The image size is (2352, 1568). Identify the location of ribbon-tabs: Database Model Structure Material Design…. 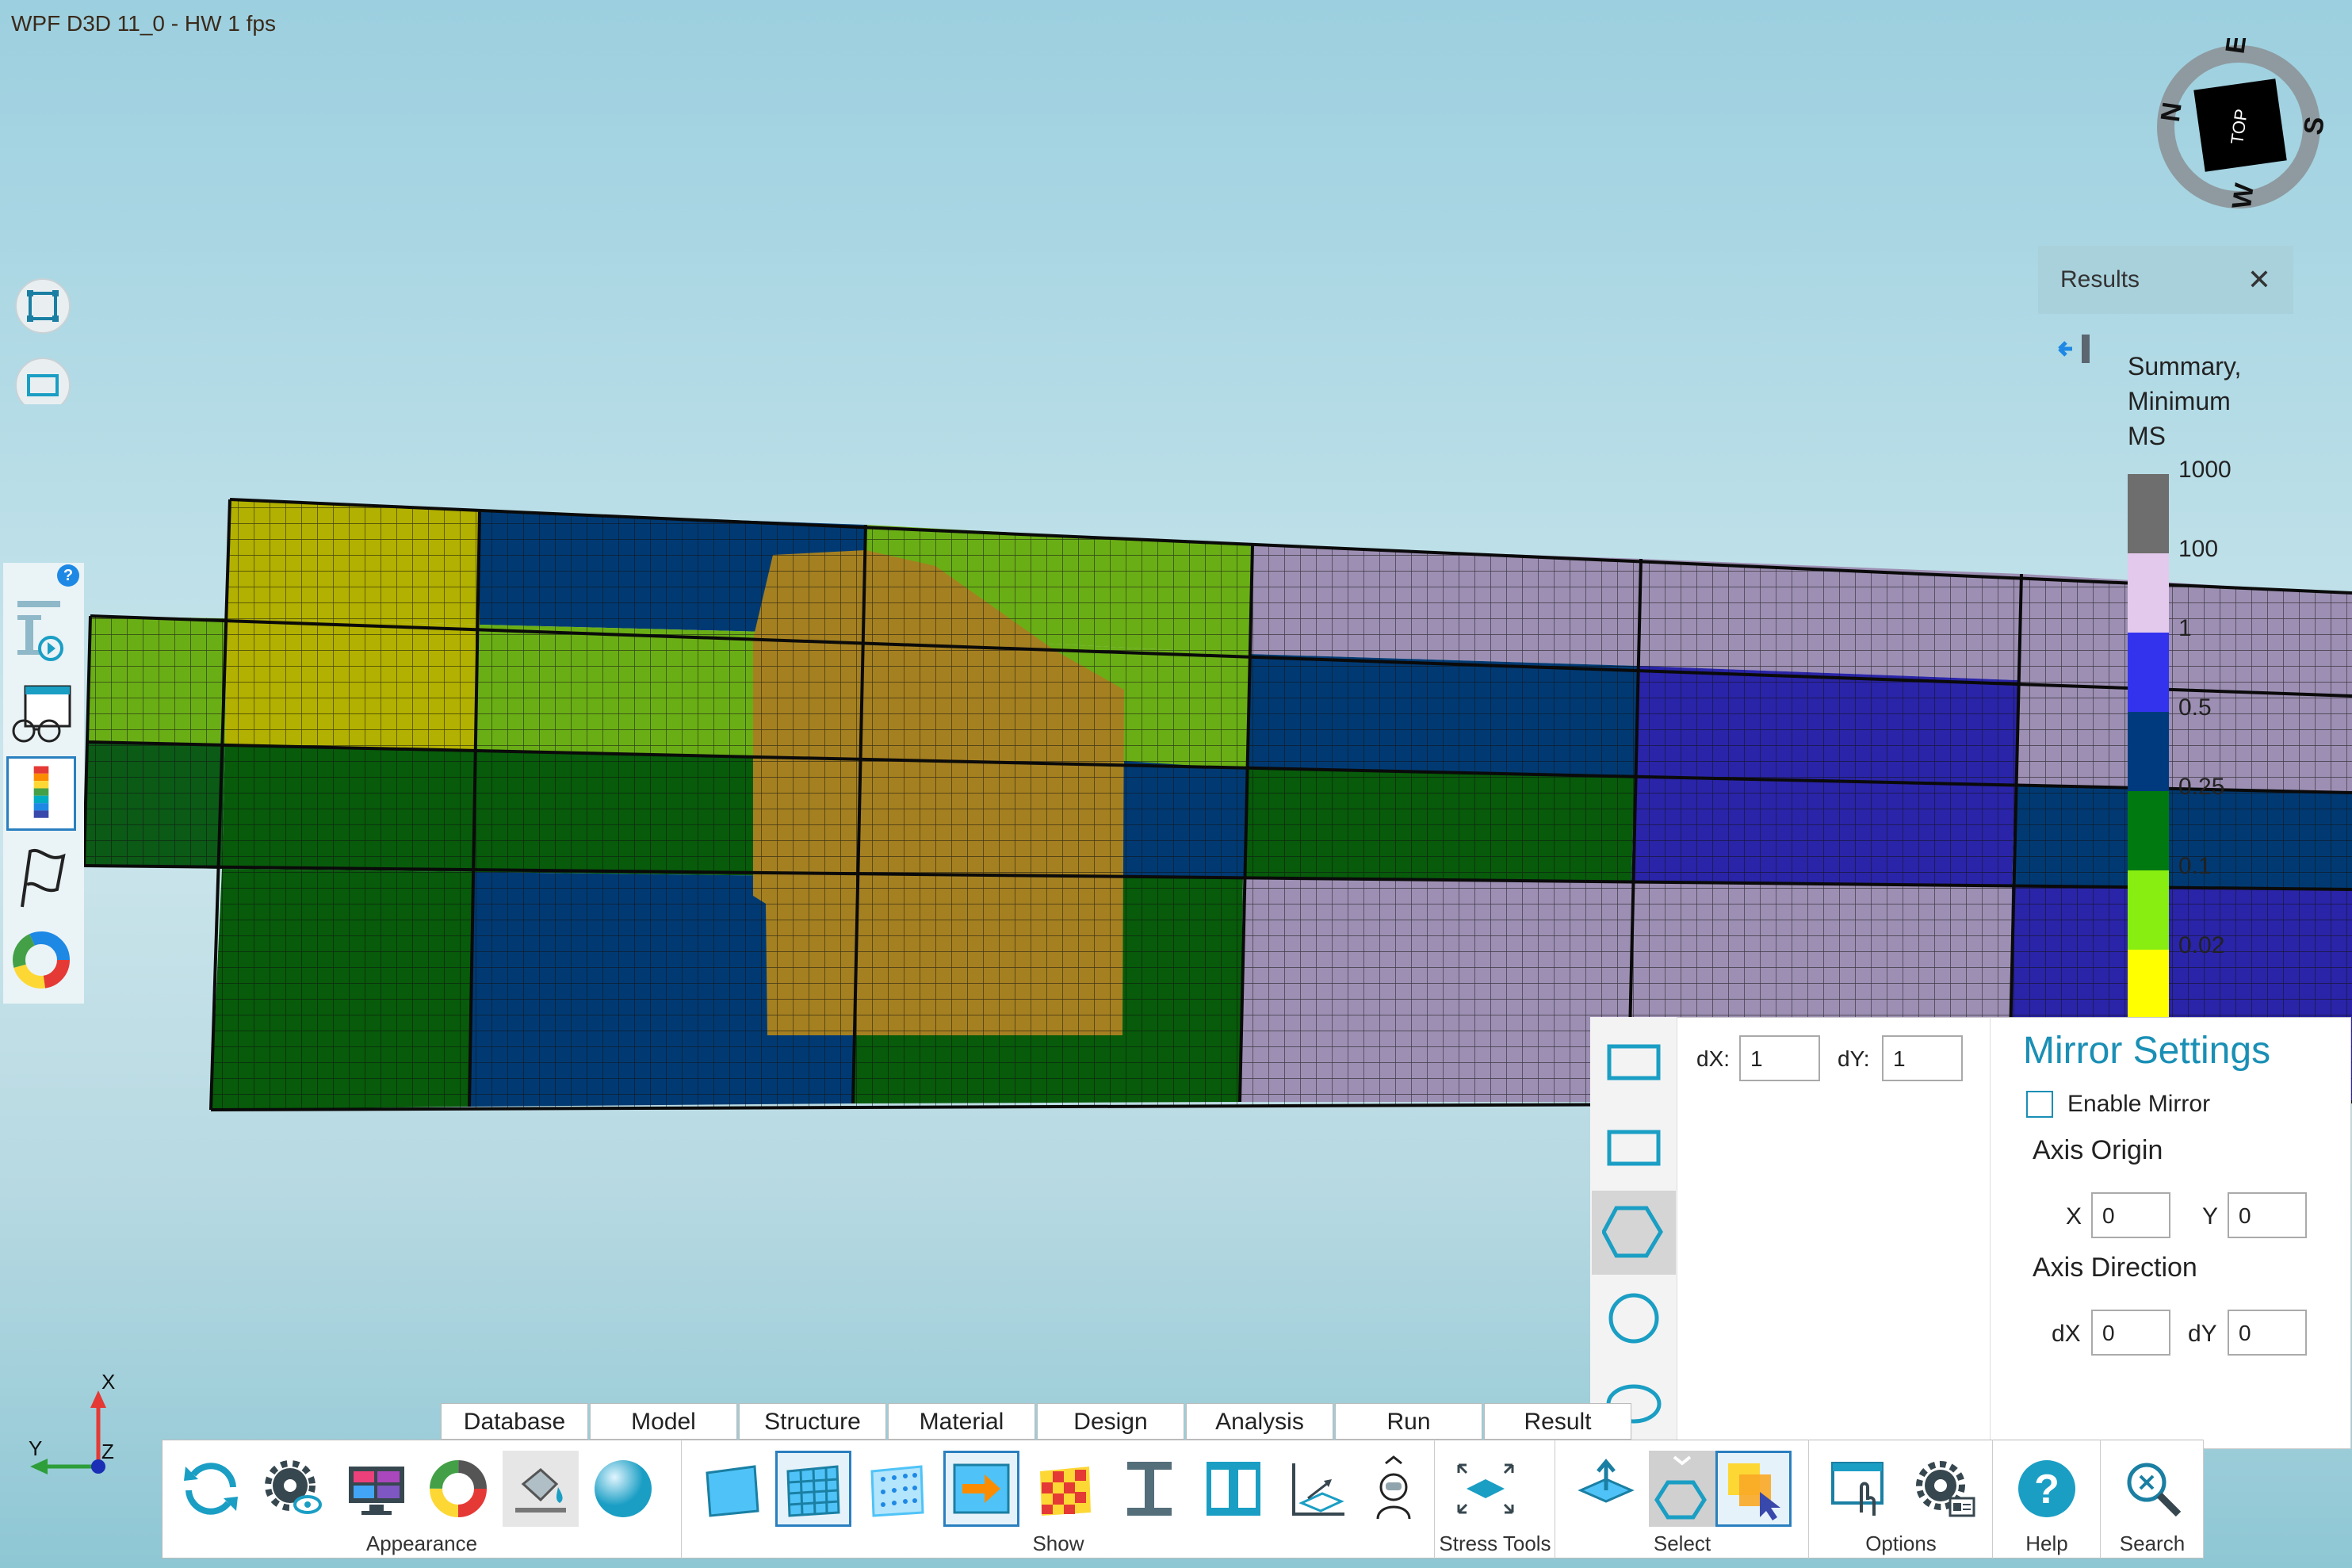
(1036, 1422).